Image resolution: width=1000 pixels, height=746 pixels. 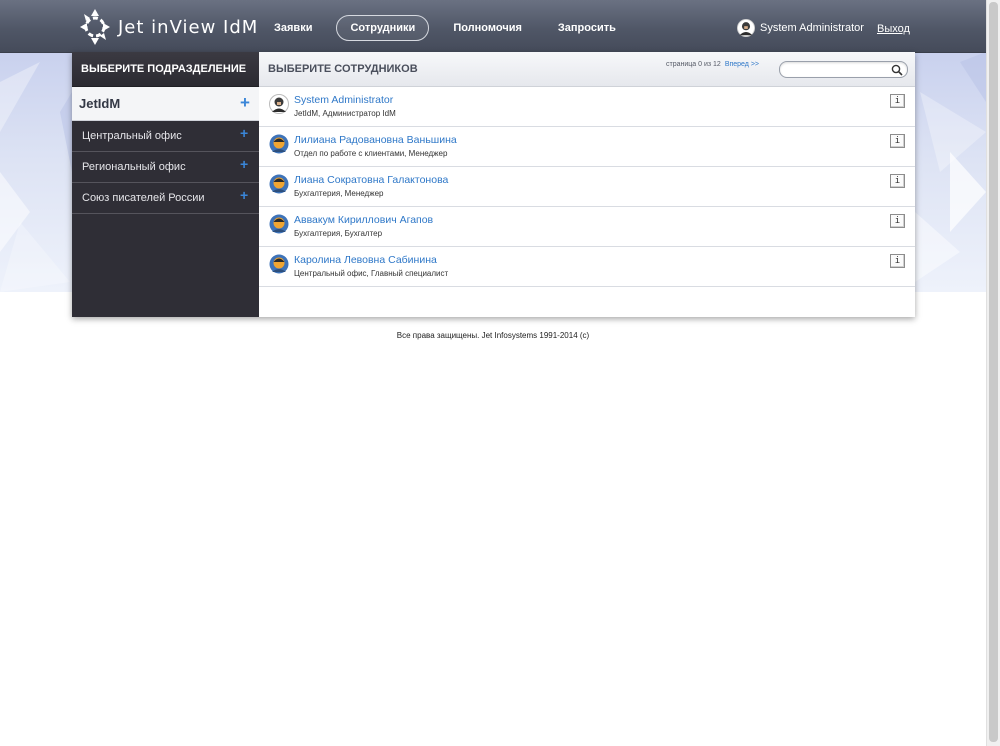 What do you see at coordinates (293, 28) in the screenshot?
I see `nav-requests: Заявки` at bounding box center [293, 28].